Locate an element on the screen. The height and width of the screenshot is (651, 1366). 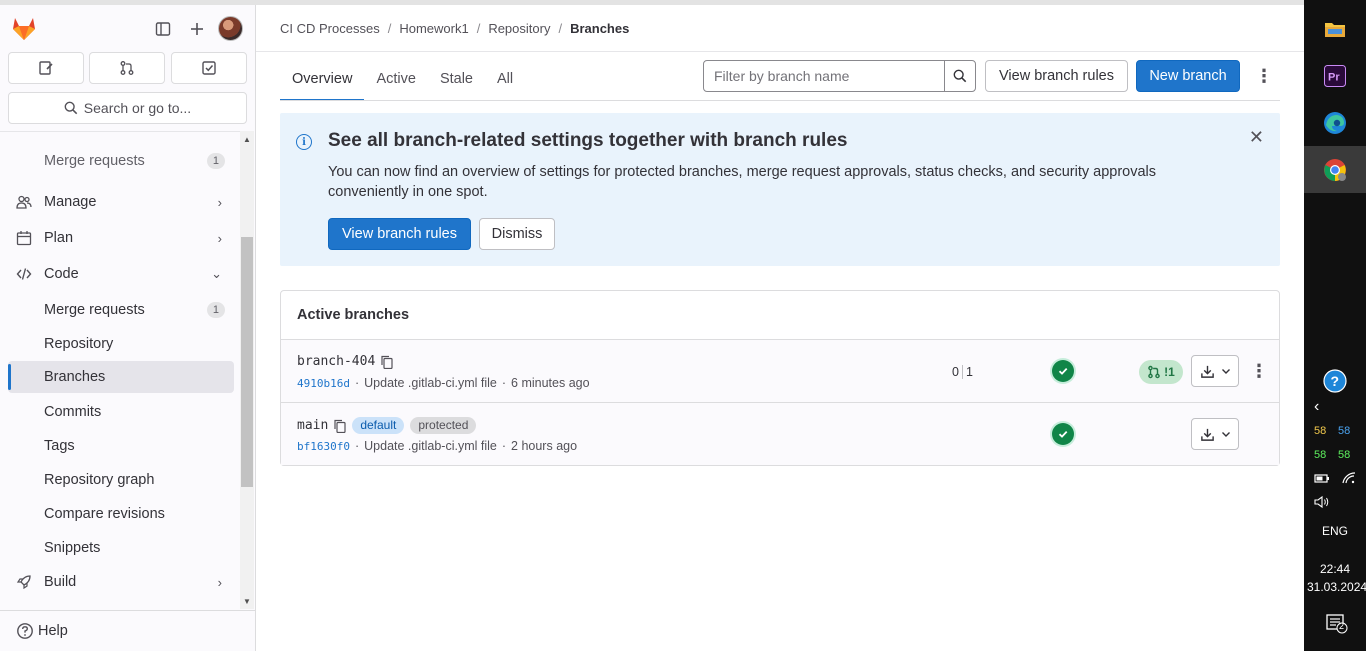
sidebar-item-label: Compare revisions is located at coordinates (104, 514).